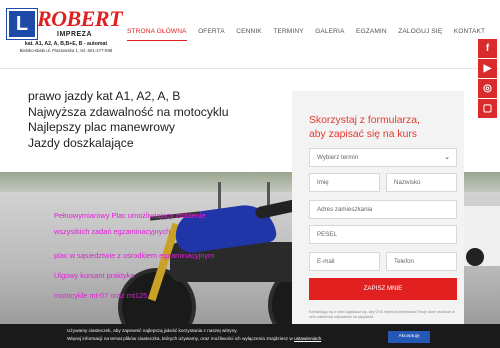 Image resolution: width=500 pixels, height=348 pixels. I want to click on instagram-icon: ◎, so click(487, 88).